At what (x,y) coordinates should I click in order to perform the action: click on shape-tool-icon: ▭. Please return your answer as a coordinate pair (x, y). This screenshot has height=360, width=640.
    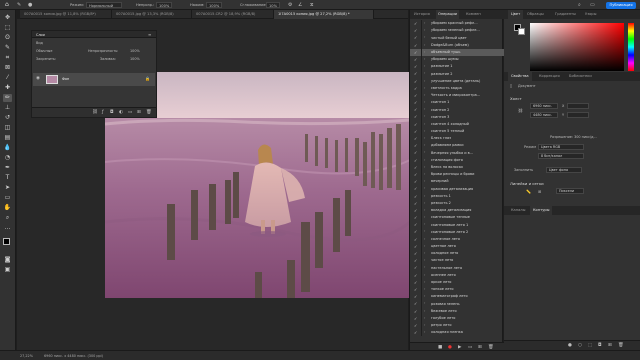
    Looking at the image, I should click on (7, 198).